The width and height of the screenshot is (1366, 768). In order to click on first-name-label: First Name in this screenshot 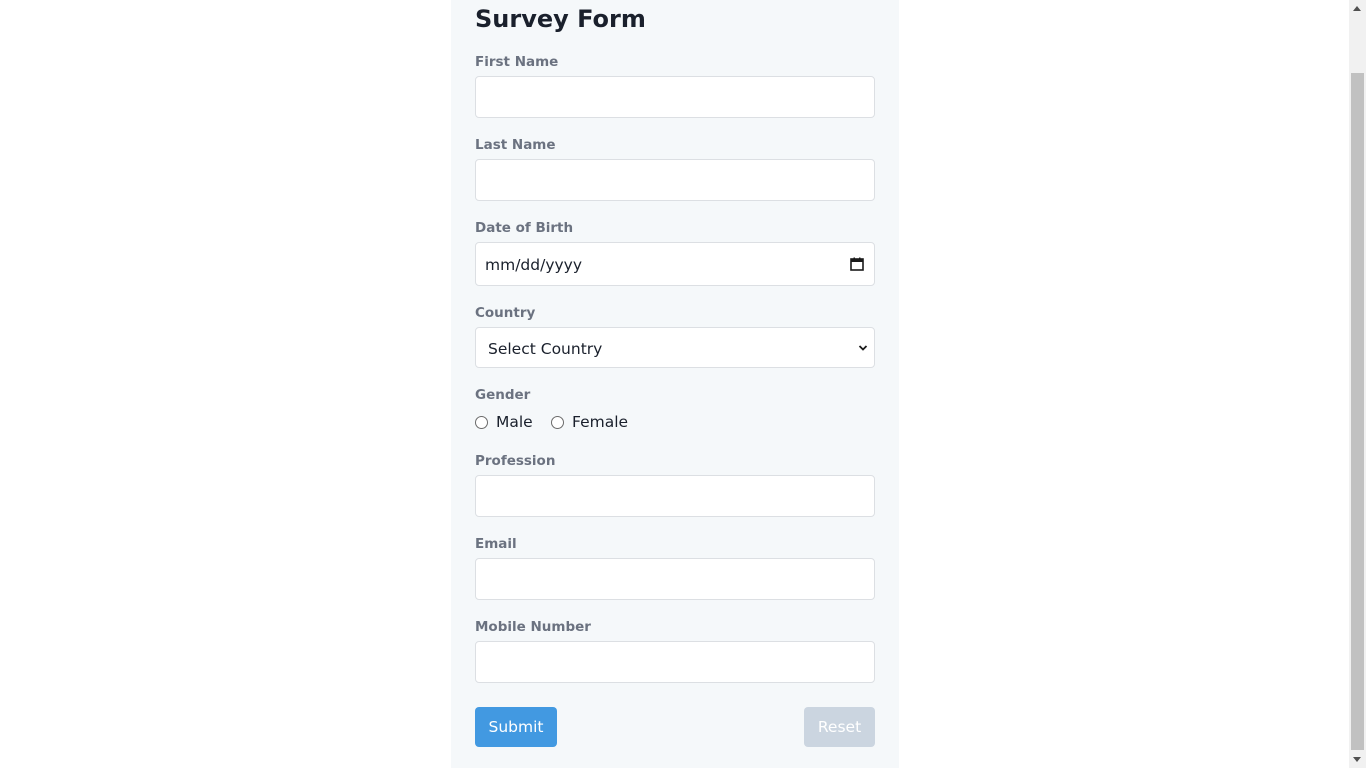, I will do `click(517, 62)`.